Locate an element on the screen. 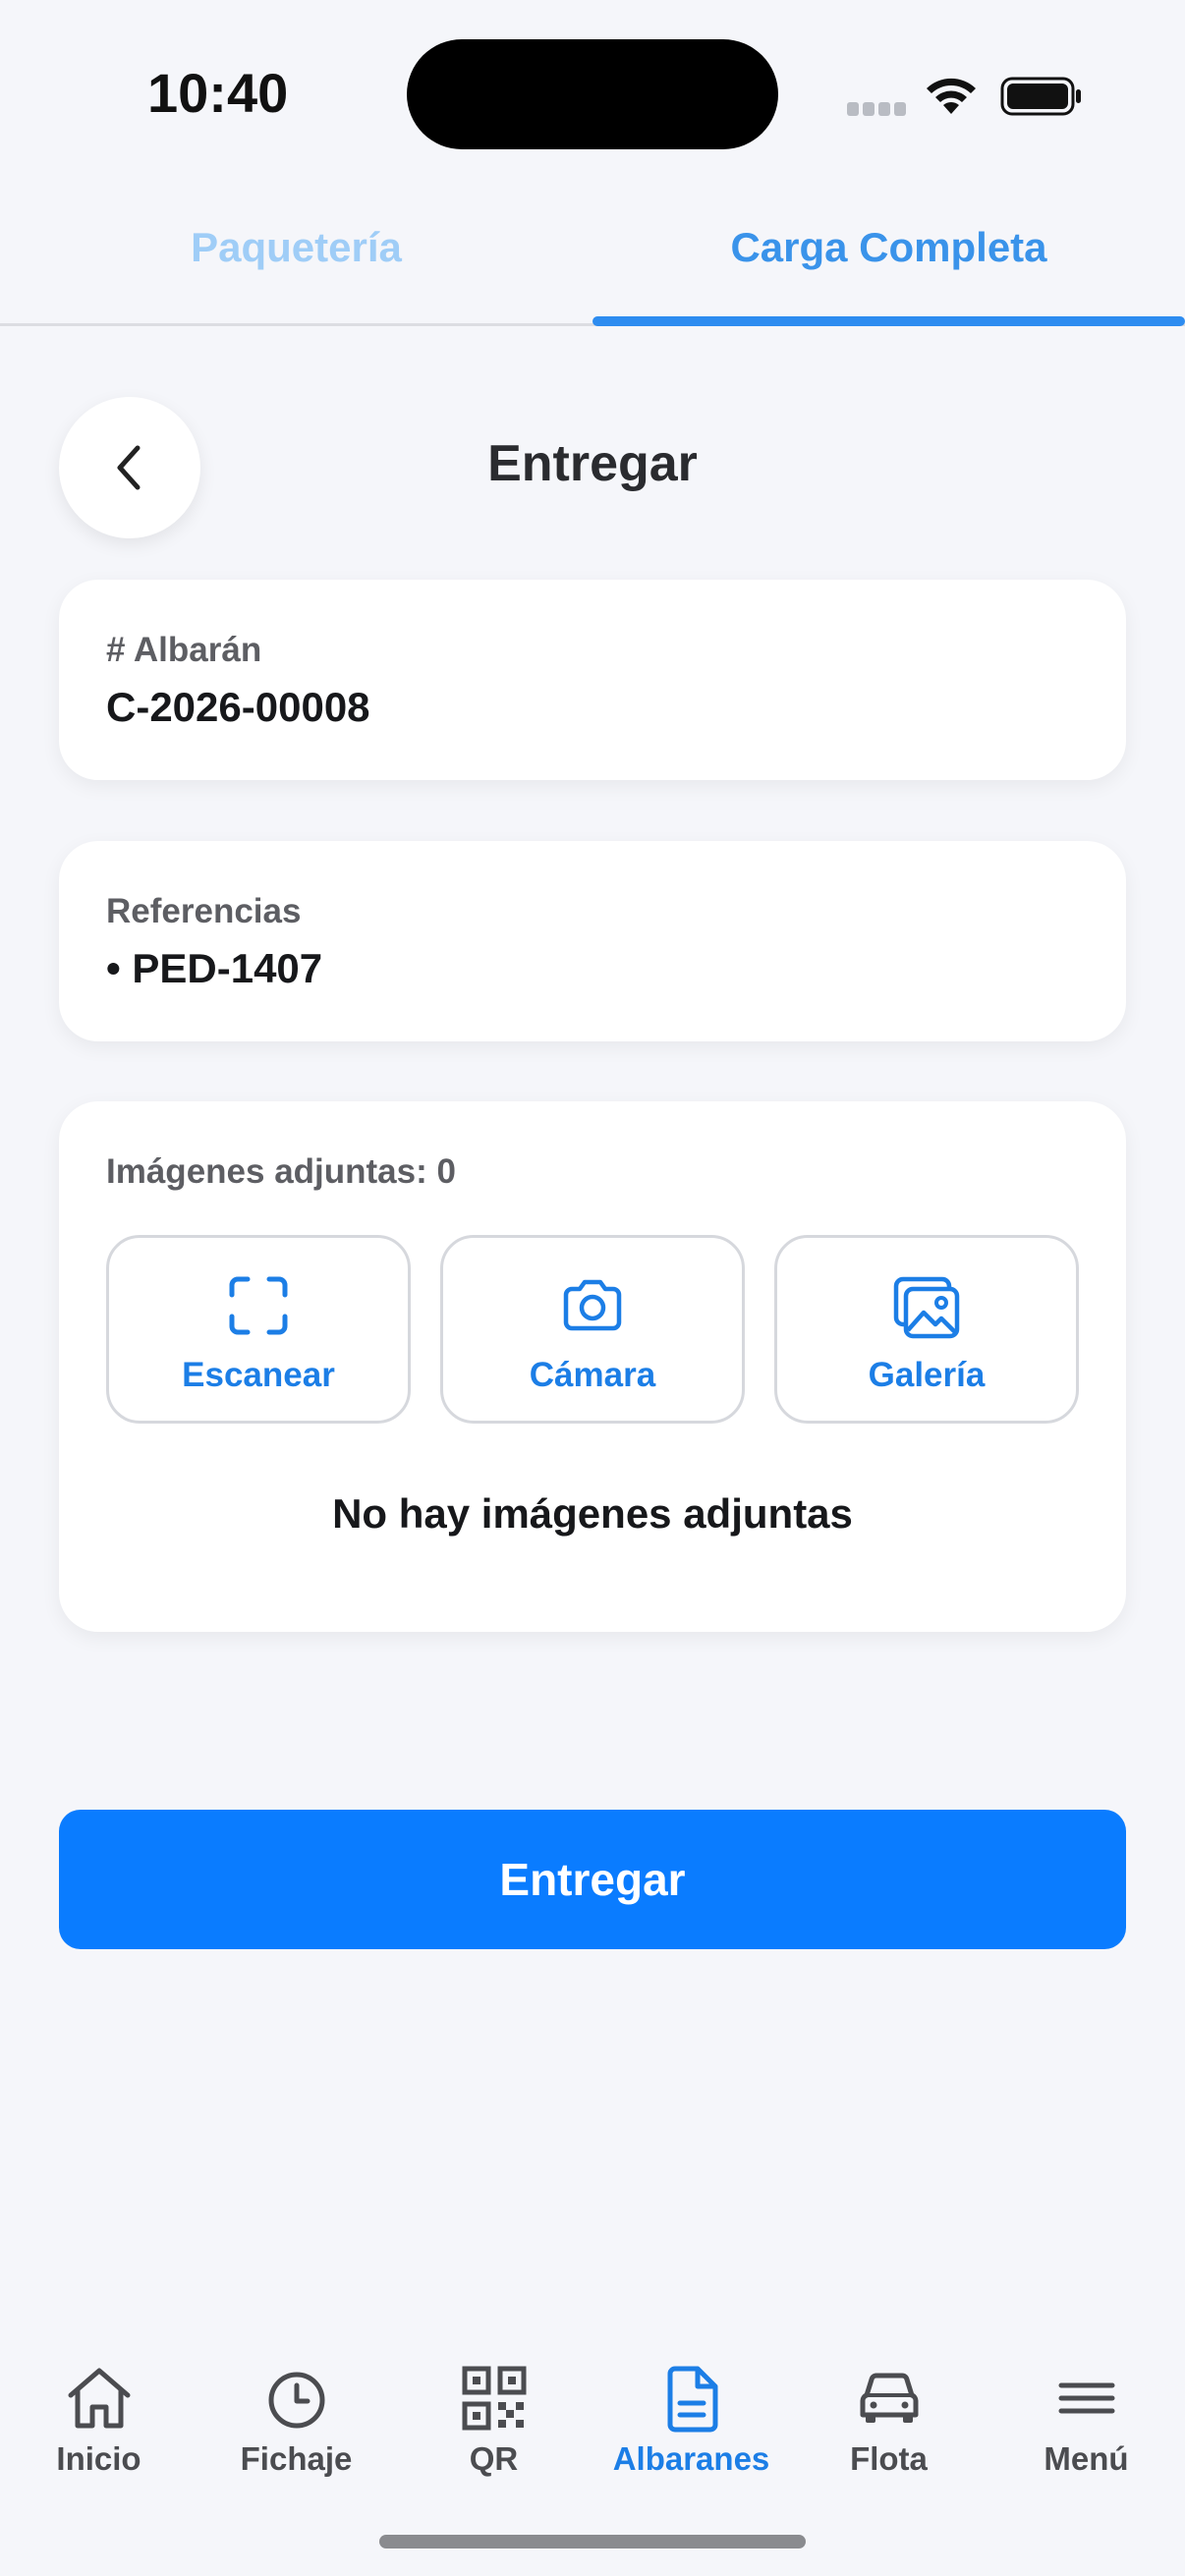 Image resolution: width=1185 pixels, height=2576 pixels. nav-label-inicio: Inicio is located at coordinates (99, 2458).